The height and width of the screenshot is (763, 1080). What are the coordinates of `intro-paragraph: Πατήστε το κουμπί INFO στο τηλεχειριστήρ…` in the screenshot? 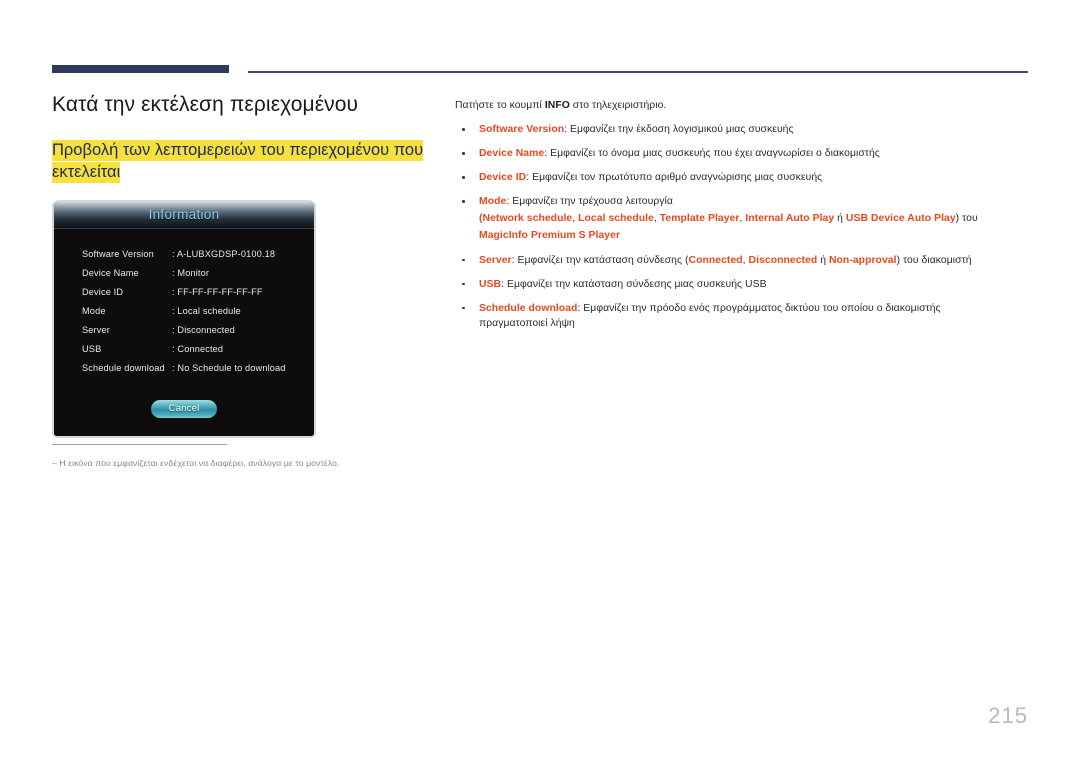 It's located at (742, 105).